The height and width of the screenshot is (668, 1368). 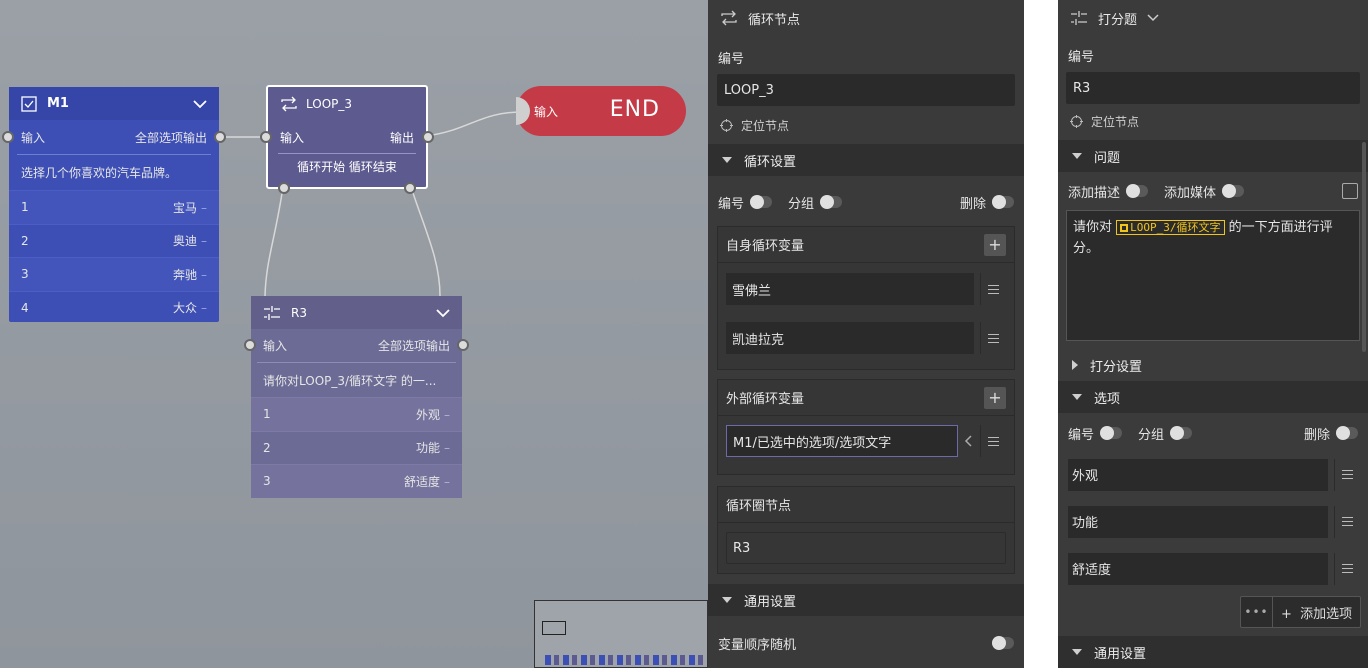 I want to click on option-number: 3, so click(x=25, y=274).